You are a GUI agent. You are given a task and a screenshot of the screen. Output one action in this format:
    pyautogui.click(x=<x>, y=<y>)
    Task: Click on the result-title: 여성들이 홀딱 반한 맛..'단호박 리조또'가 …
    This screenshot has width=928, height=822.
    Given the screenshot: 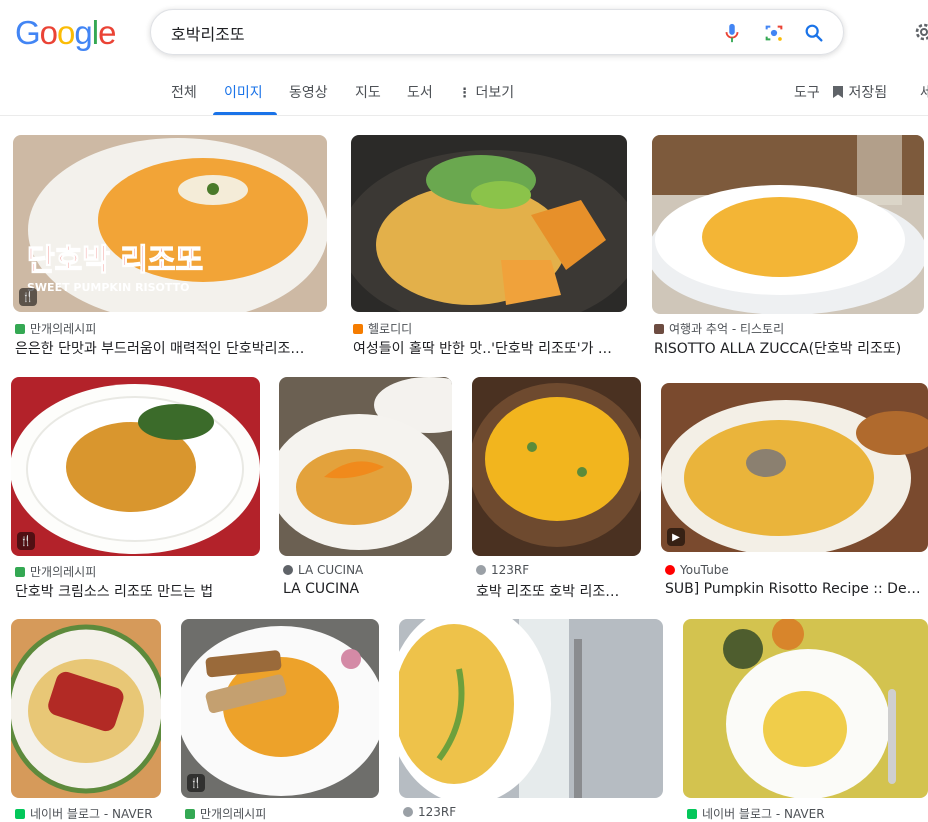 What is the action you would take?
    pyautogui.click(x=491, y=348)
    